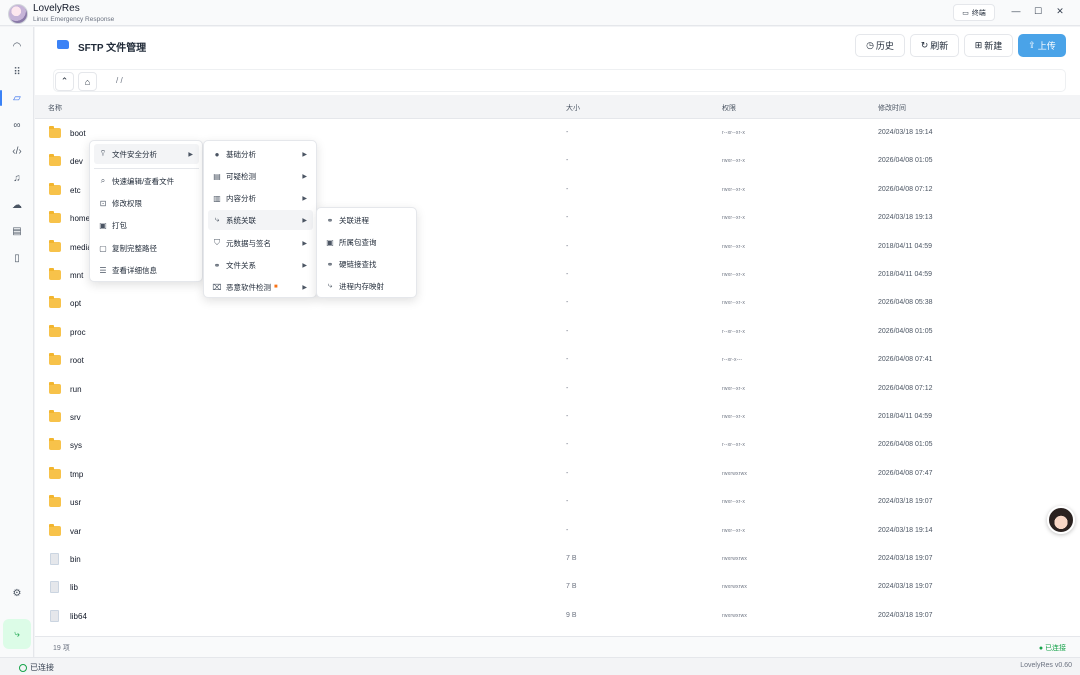 This screenshot has width=1080, height=675. Describe the element at coordinates (1038, 11) in the screenshot. I see `maximize-button: ☐` at that location.